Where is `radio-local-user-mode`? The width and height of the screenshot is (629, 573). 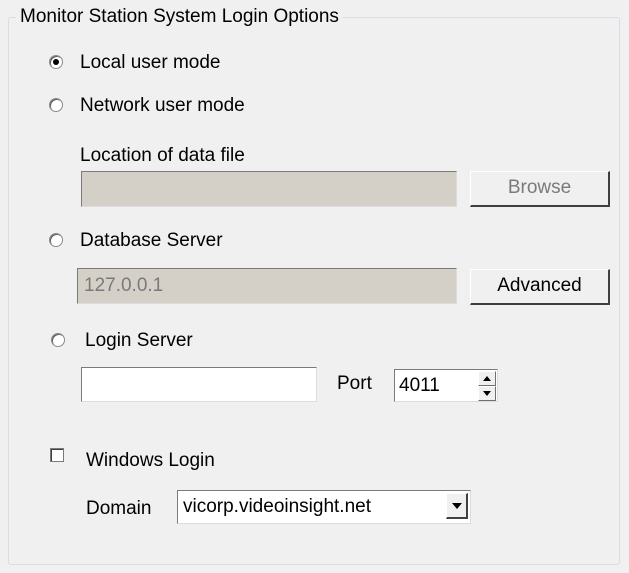
radio-local-user-mode is located at coordinates (56, 62).